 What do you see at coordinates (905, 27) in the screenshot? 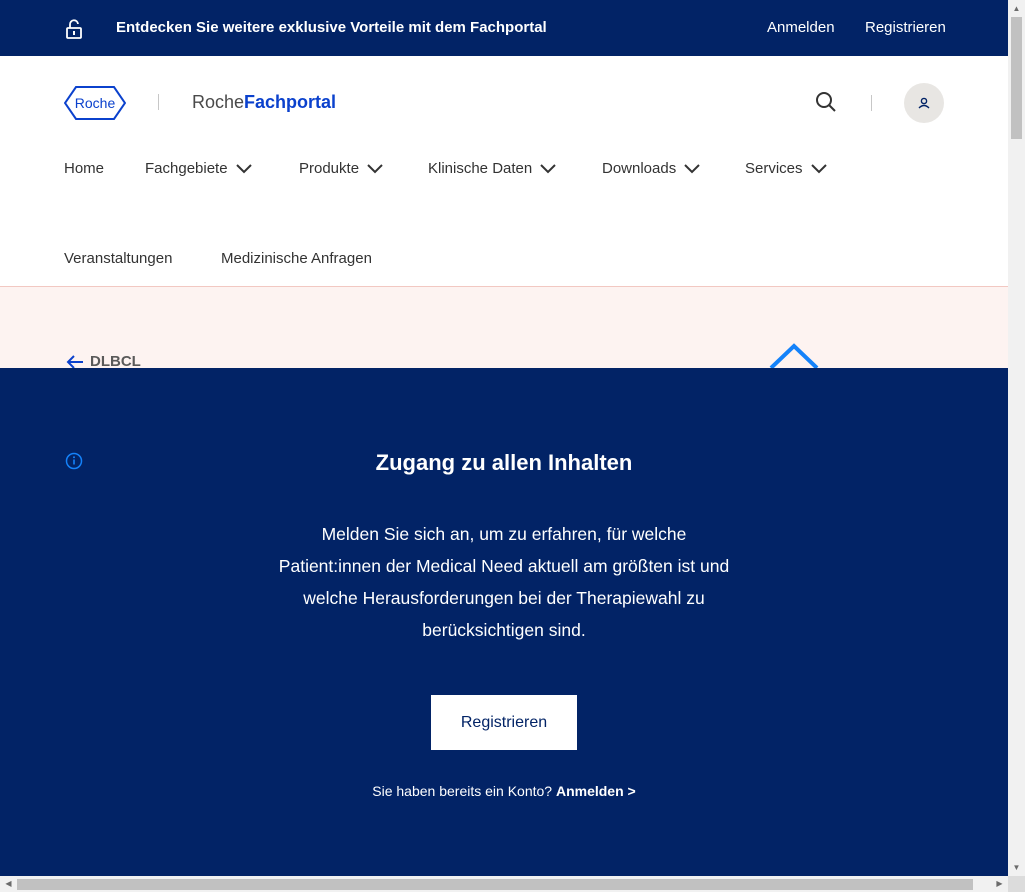
I see `register-link: Registrieren` at bounding box center [905, 27].